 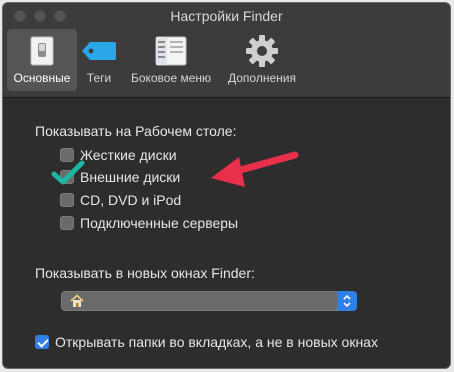 I want to click on tab-tags: Теги, so click(x=99, y=60).